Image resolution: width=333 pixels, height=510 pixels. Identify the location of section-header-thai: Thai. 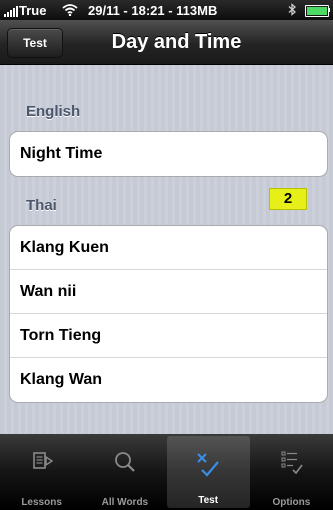
(41, 205).